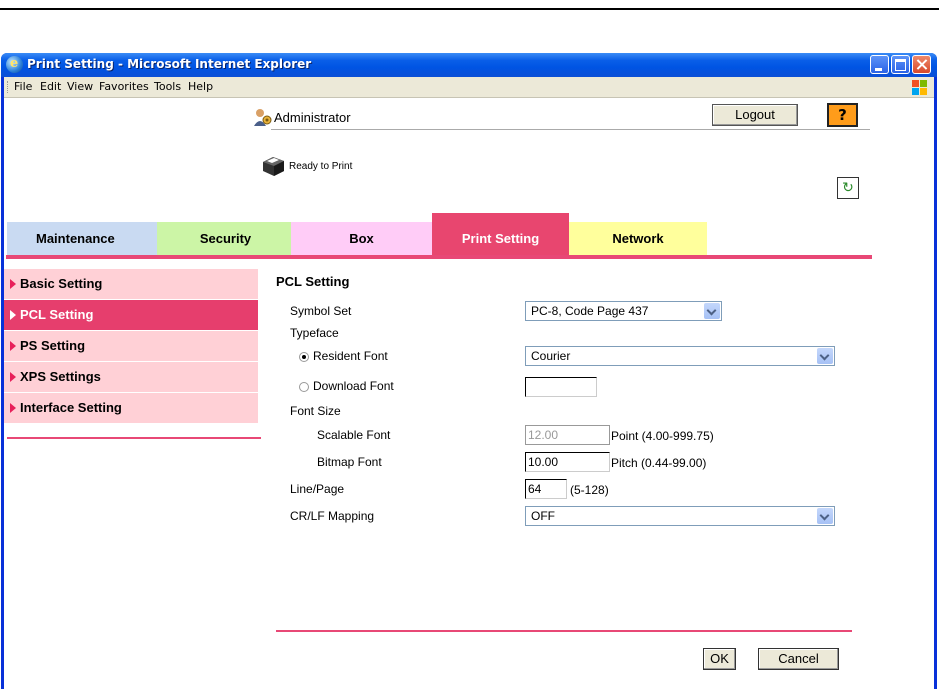 This screenshot has width=939, height=693. I want to click on help-button: ?, so click(842, 115).